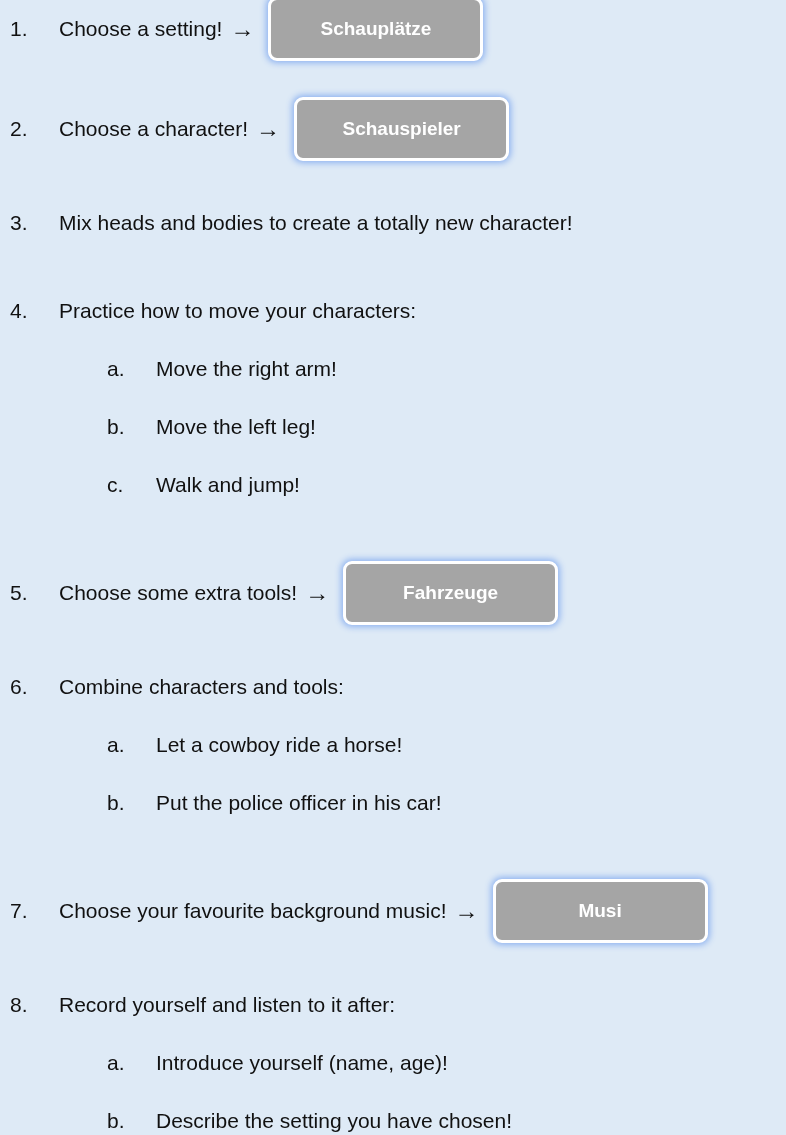 Image resolution: width=786 pixels, height=1135 pixels. What do you see at coordinates (451, 593) in the screenshot?
I see `category-button: Fahrzeuge` at bounding box center [451, 593].